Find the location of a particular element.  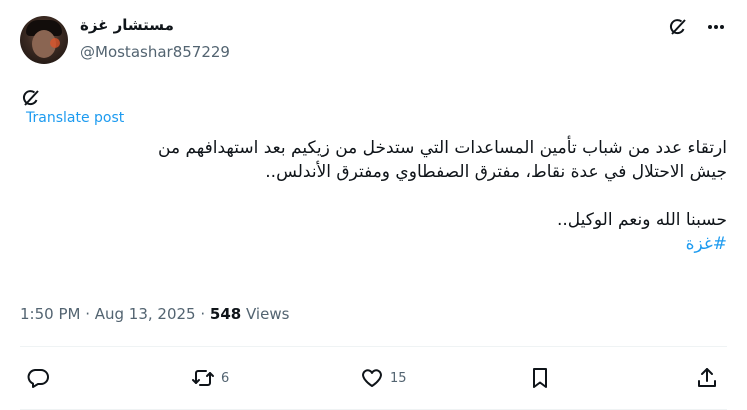

reply-button is located at coordinates (41, 378).